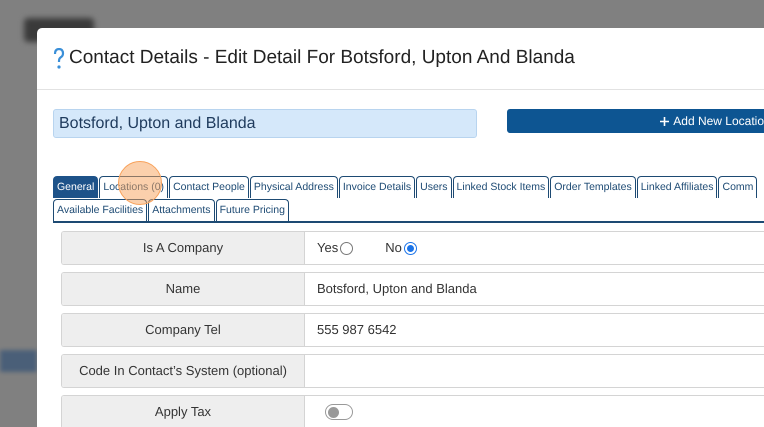 The image size is (764, 427). What do you see at coordinates (327, 248) in the screenshot?
I see `radio-label: Yes` at bounding box center [327, 248].